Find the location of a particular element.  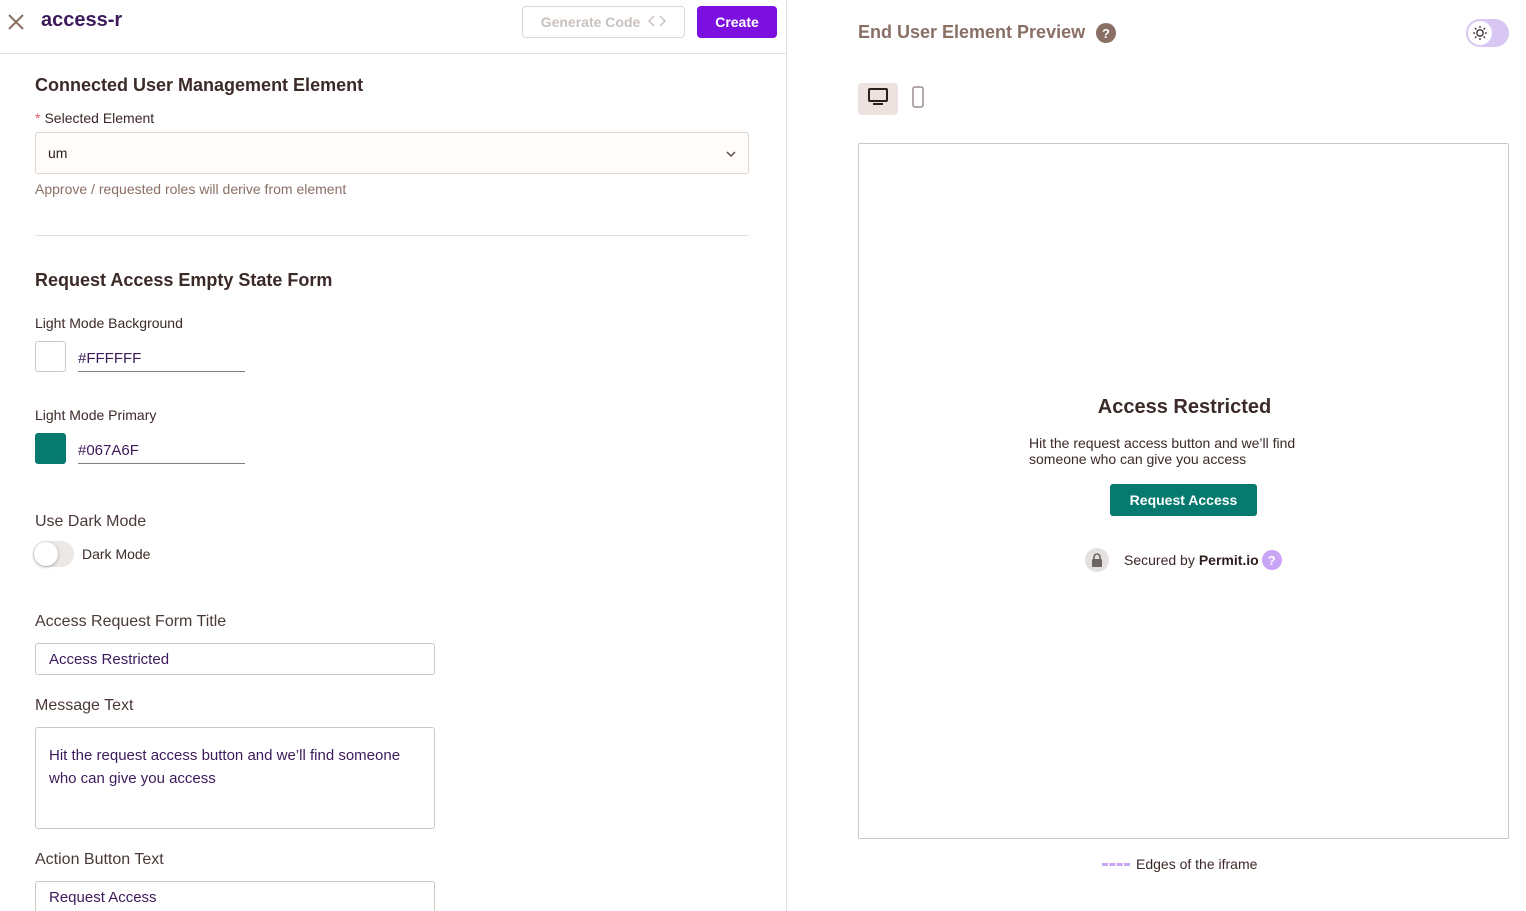

required-marker: * is located at coordinates (38, 118).